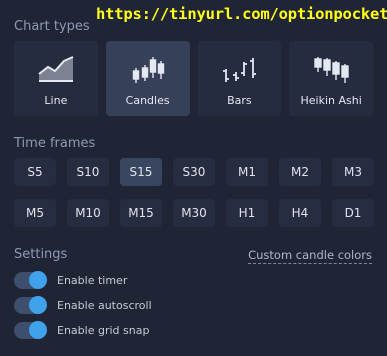 Image resolution: width=387 pixels, height=356 pixels. What do you see at coordinates (52, 26) in the screenshot?
I see `chart-types-title: Chart types` at bounding box center [52, 26].